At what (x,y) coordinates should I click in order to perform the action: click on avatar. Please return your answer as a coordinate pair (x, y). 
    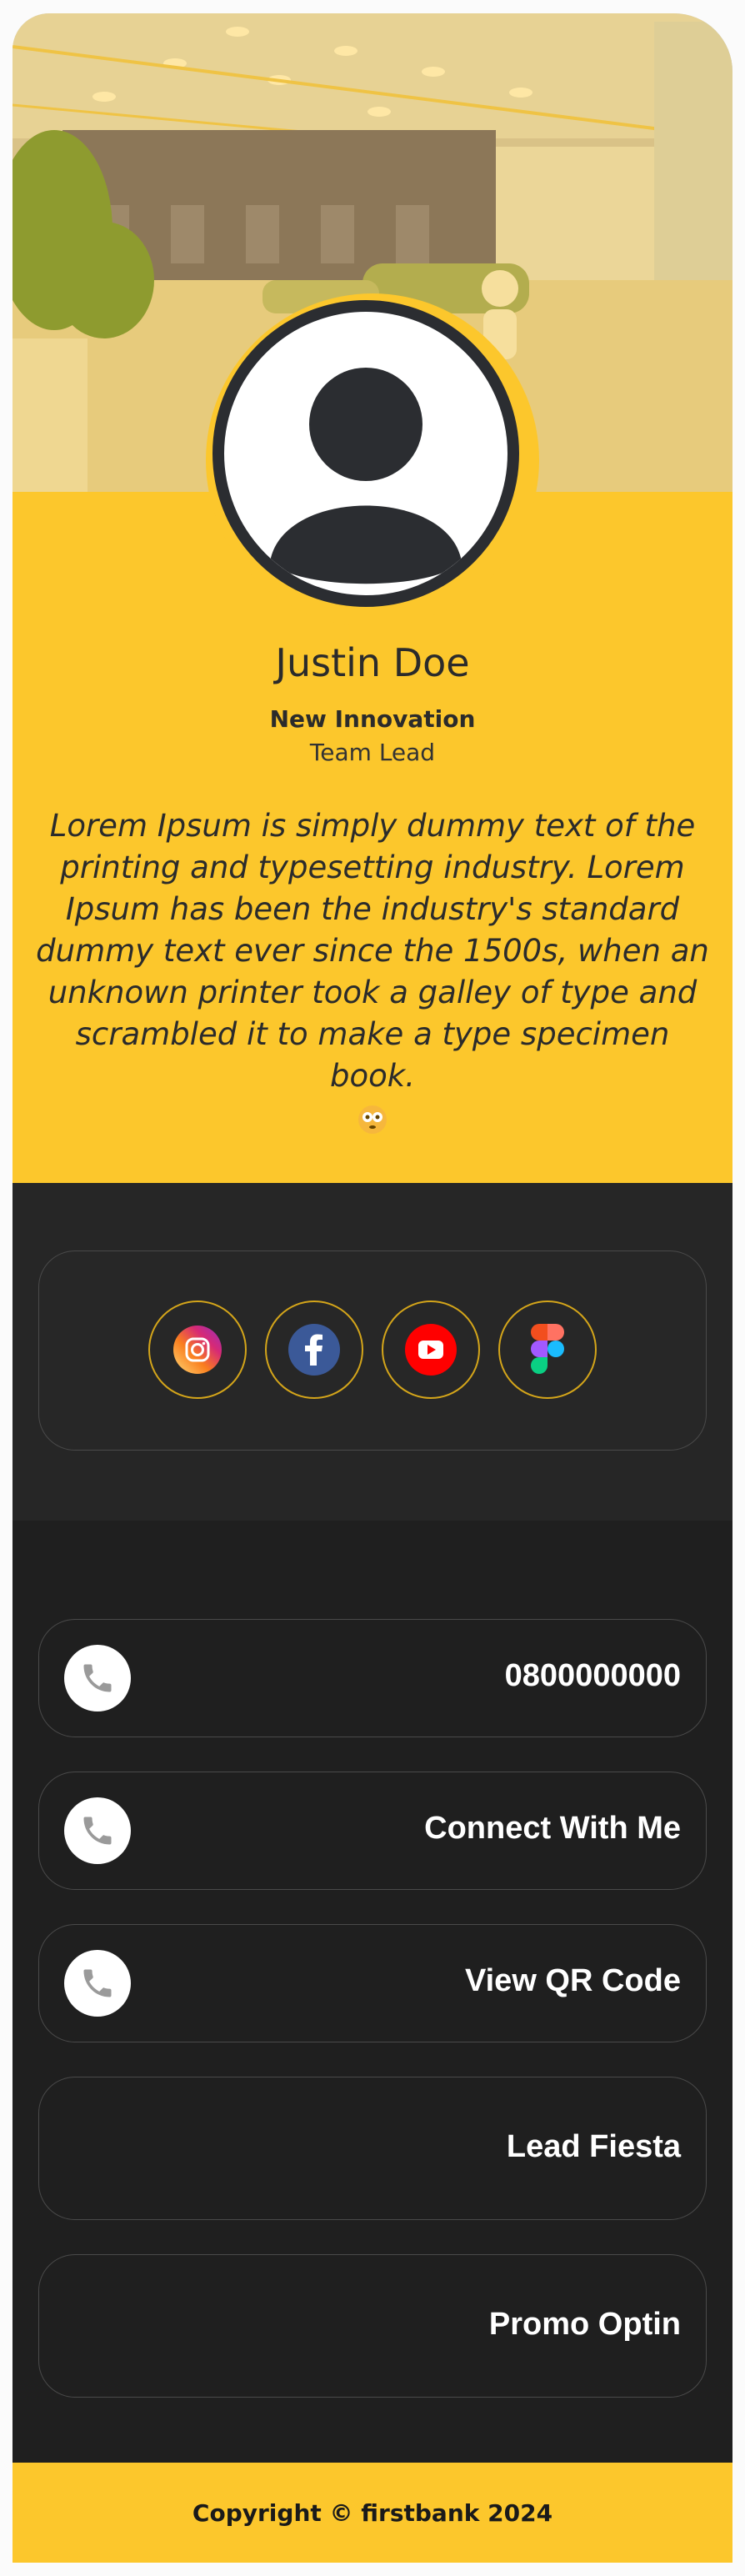
    Looking at the image, I should click on (365, 453).